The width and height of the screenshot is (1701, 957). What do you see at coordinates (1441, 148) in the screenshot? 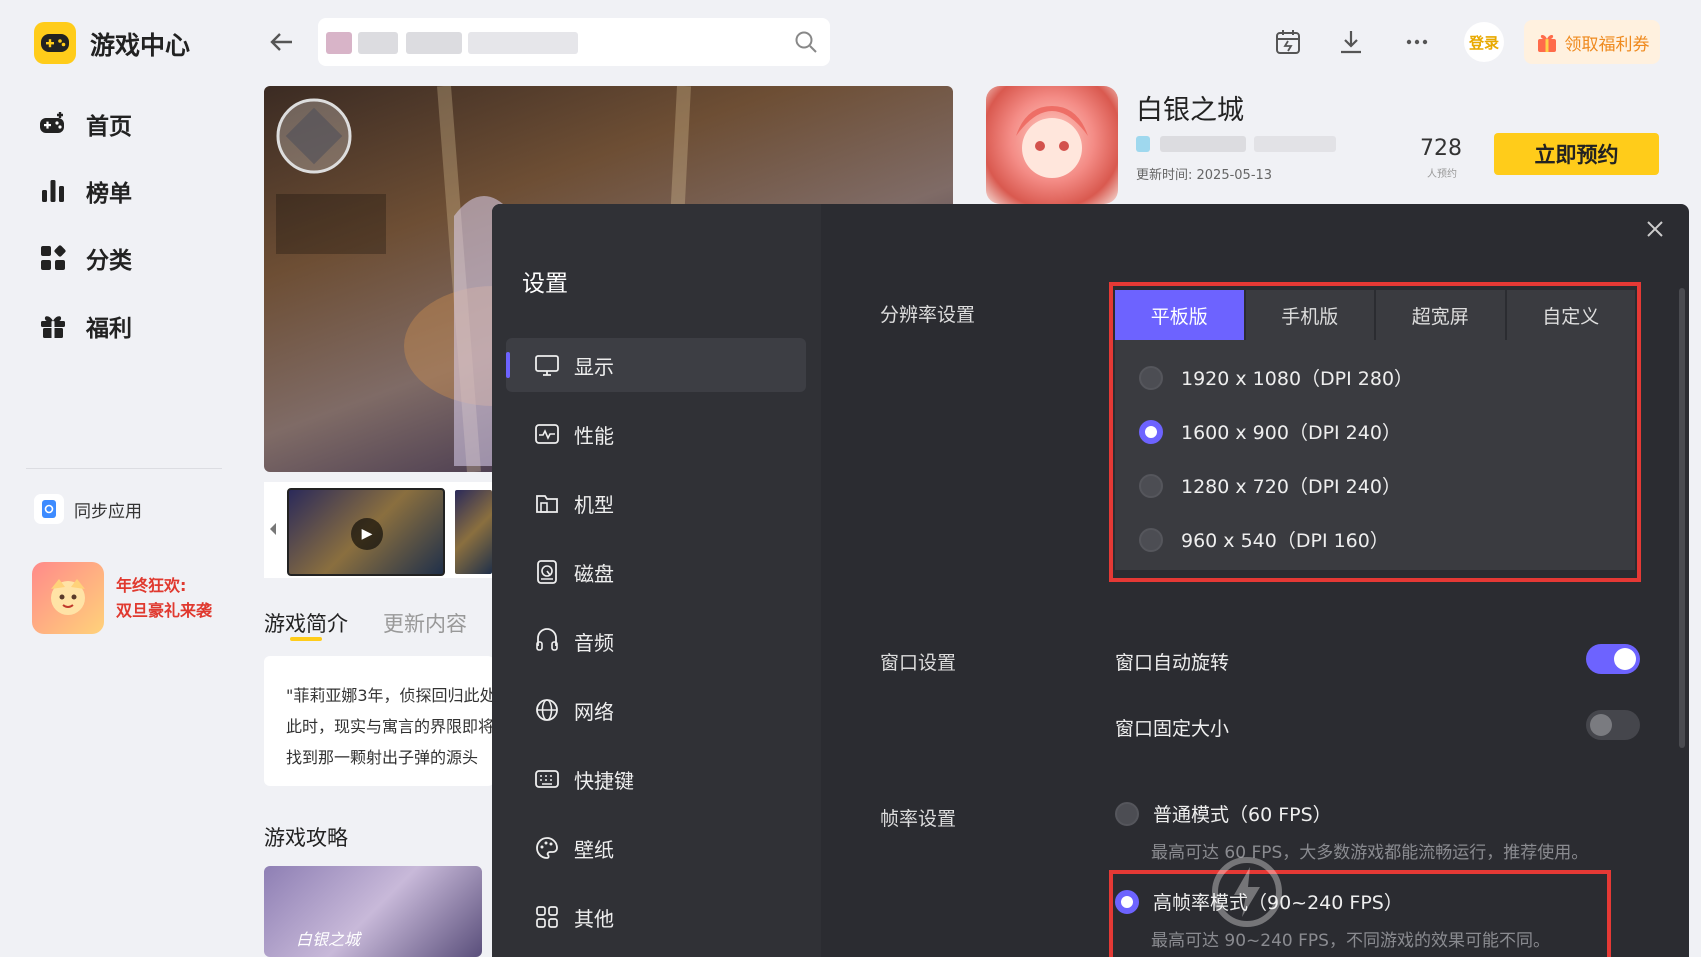
I see `reservation-count: 728` at bounding box center [1441, 148].